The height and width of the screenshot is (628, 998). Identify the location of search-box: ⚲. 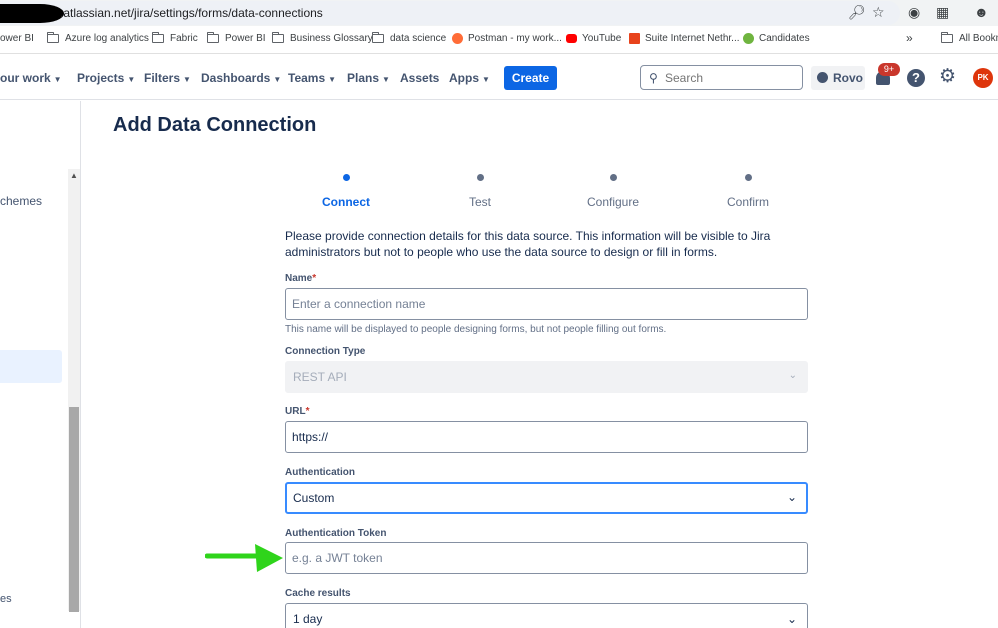
(721, 77).